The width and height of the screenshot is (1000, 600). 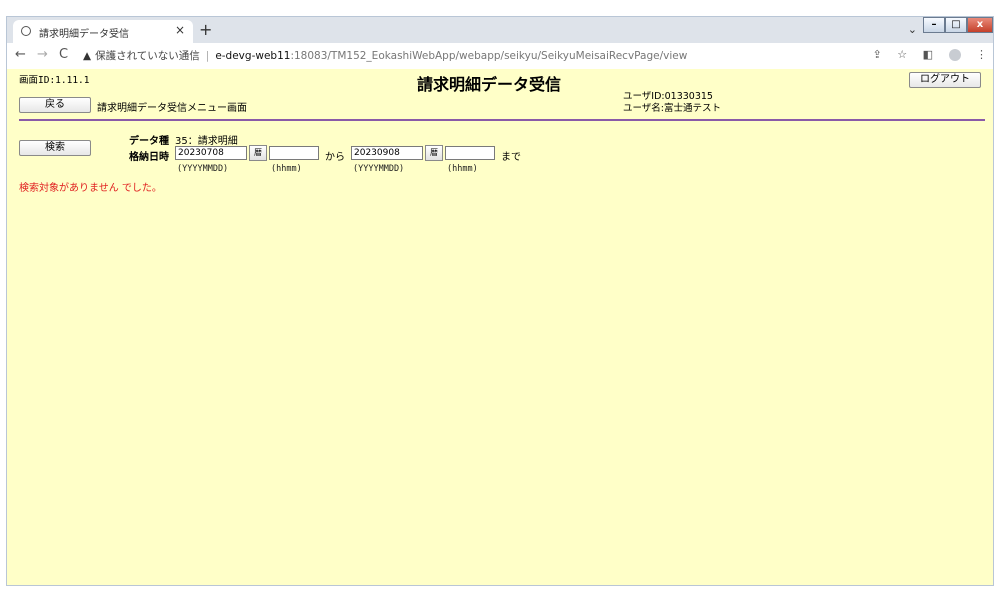 I want to click on user-id: ユーザID:01330315, so click(x=668, y=96).